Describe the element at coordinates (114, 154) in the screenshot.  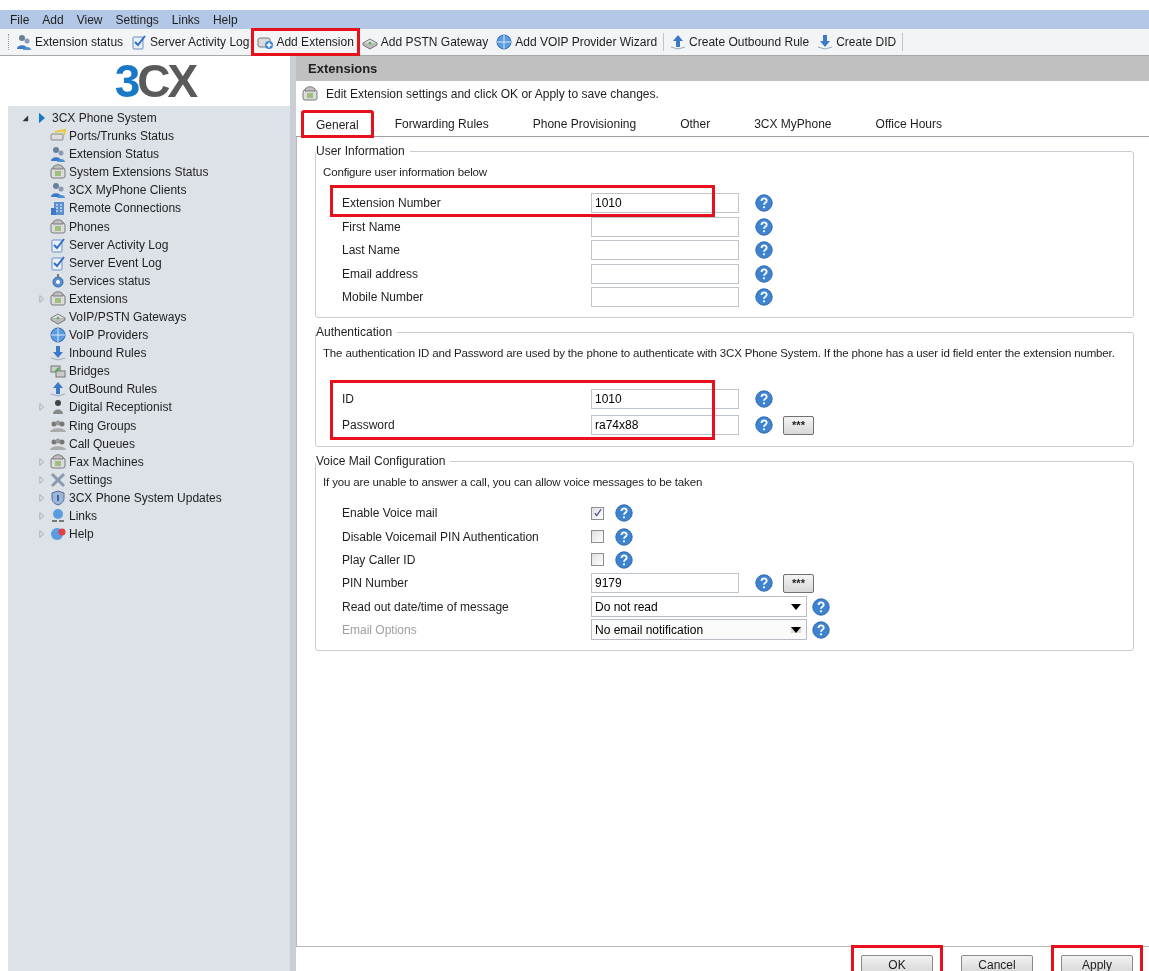
I see `tree-item: Extension Status` at that location.